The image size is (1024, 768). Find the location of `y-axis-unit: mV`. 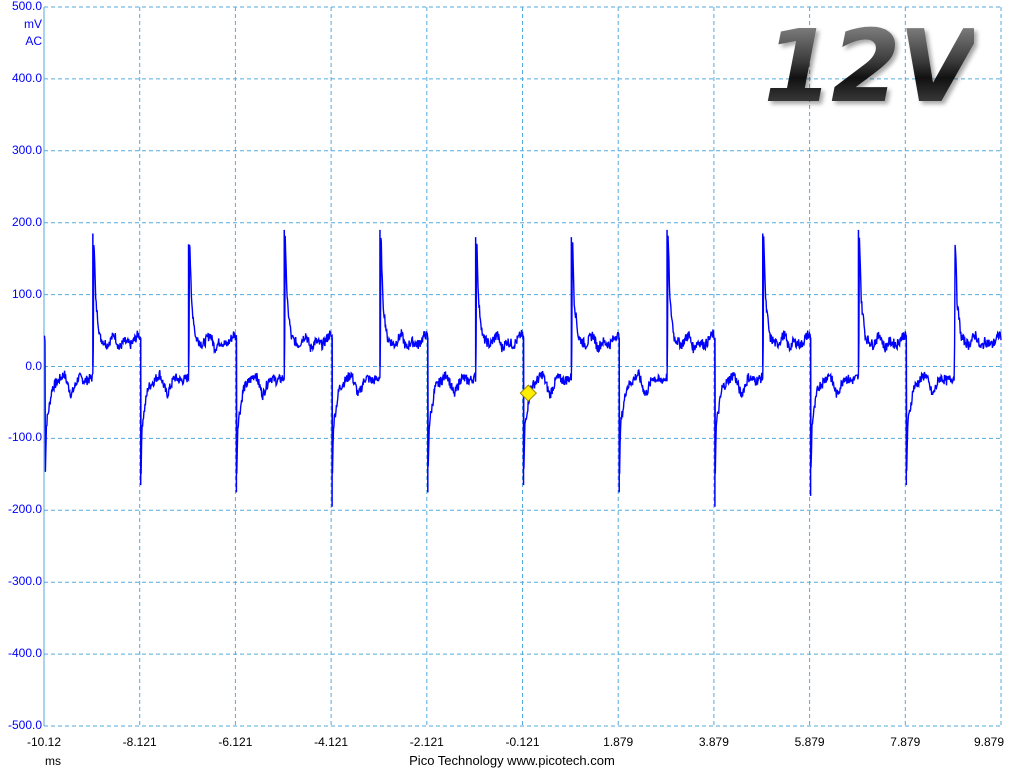

y-axis-unit: mV is located at coordinates (33, 24).